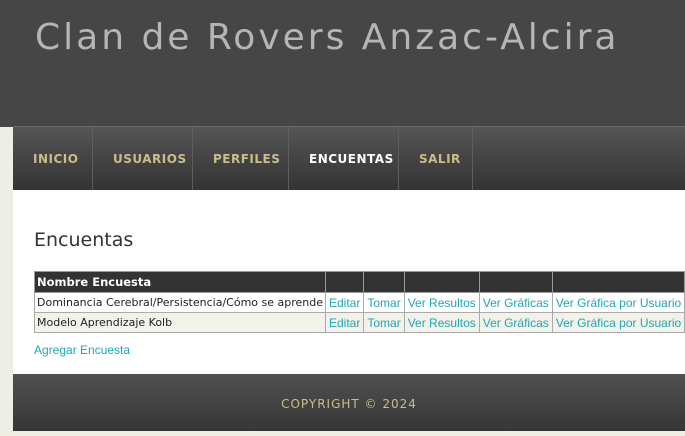 The height and width of the screenshot is (436, 685). What do you see at coordinates (436, 159) in the screenshot?
I see `nav-item-salir: SALIR` at bounding box center [436, 159].